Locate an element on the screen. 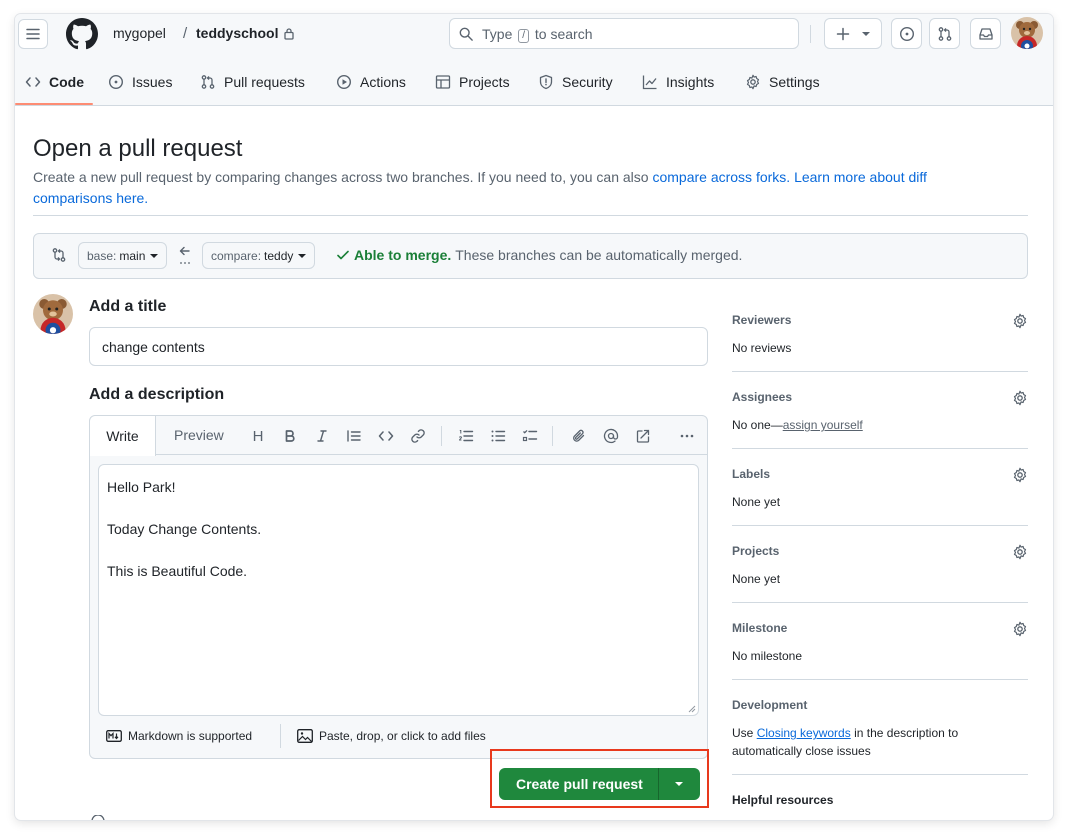 Image resolution: width=1068 pixels, height=834 pixels. attach-files-label: Paste, drop, or click to add files is located at coordinates (402, 736).